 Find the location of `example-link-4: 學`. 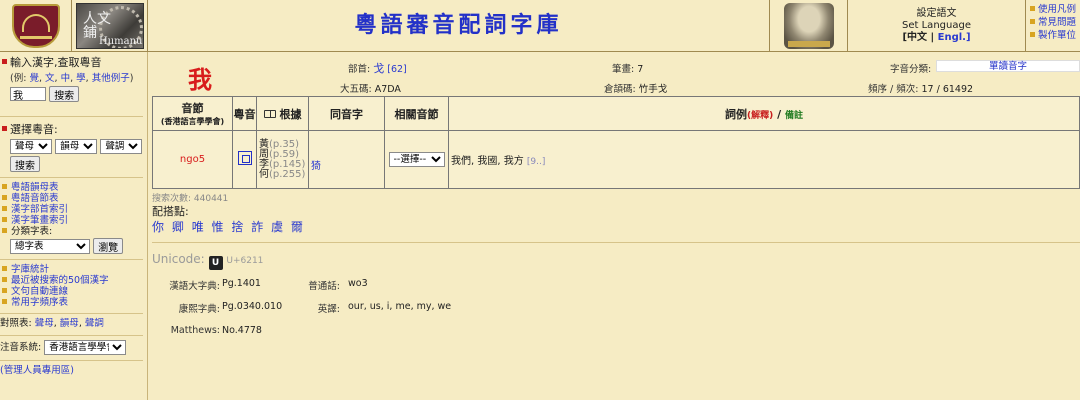

example-link-4: 學 is located at coordinates (81, 78).